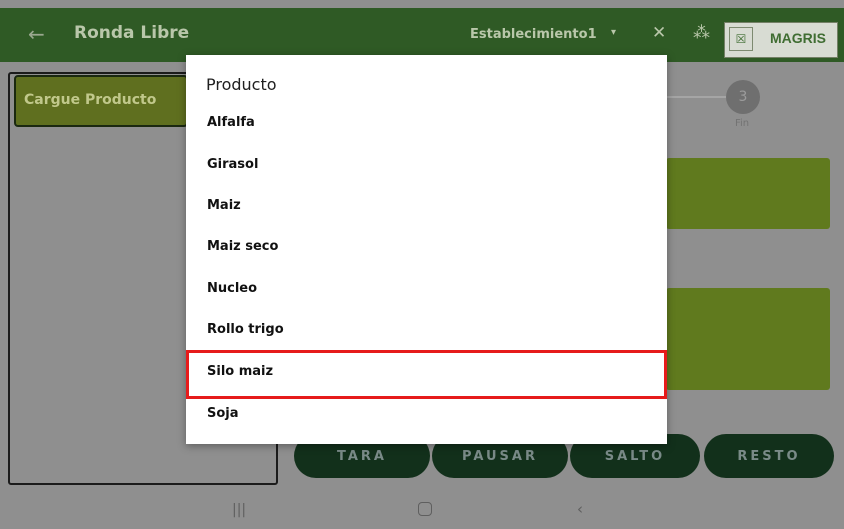  Describe the element at coordinates (243, 246) in the screenshot. I see `option-label: Maiz seco` at that location.